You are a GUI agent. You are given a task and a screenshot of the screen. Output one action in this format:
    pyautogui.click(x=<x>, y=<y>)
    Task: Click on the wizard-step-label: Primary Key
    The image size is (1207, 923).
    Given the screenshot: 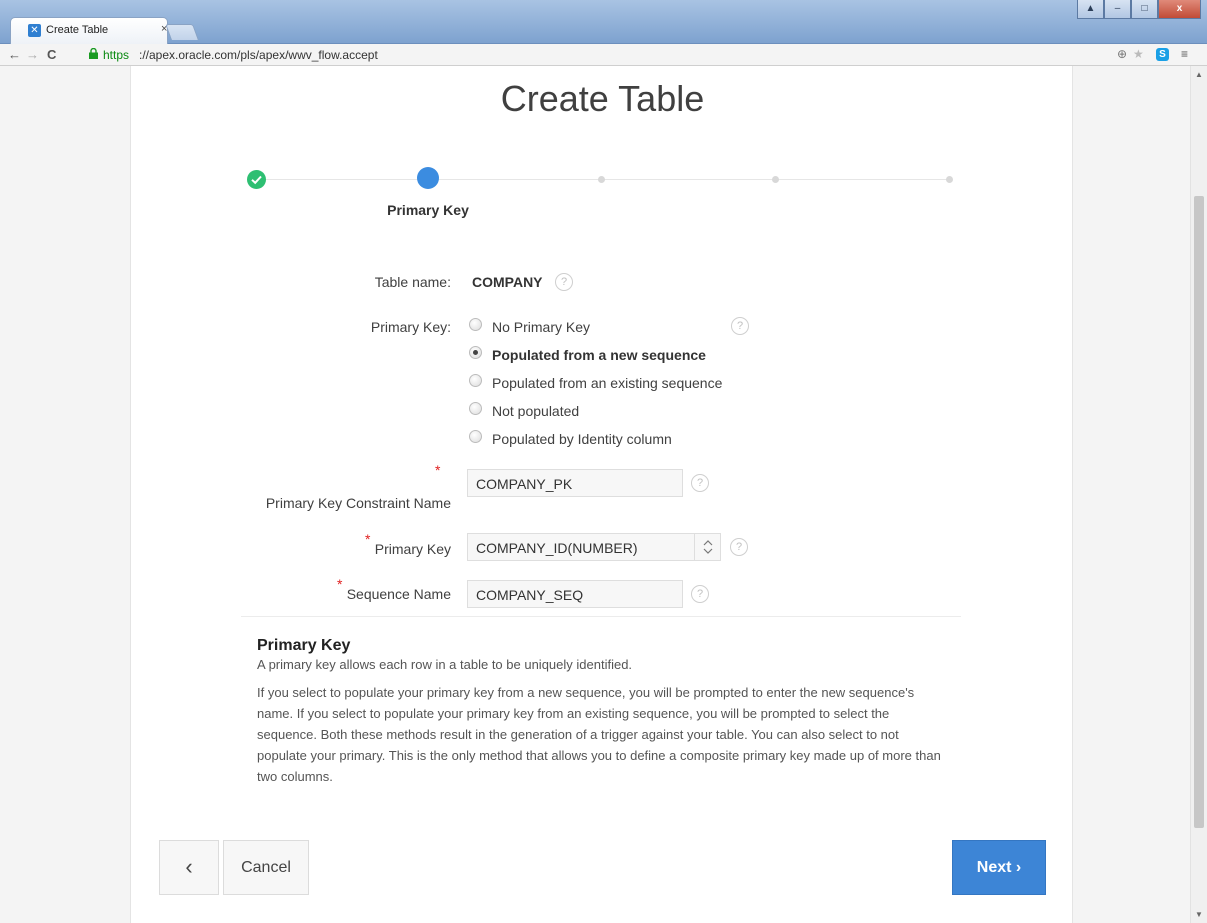 What is the action you would take?
    pyautogui.click(x=428, y=210)
    